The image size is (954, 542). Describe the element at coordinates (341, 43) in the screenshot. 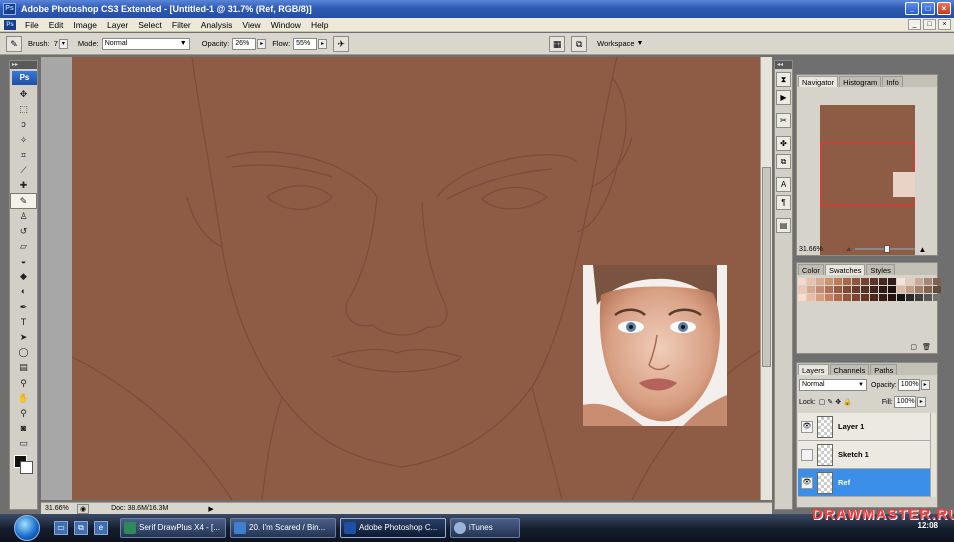

I see `airbrush-icon: ✈` at that location.